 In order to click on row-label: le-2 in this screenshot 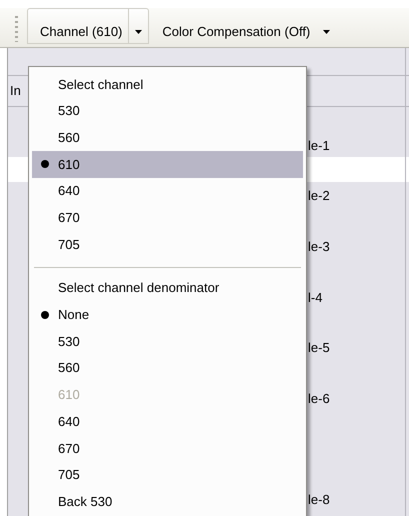, I will do `click(319, 196)`.